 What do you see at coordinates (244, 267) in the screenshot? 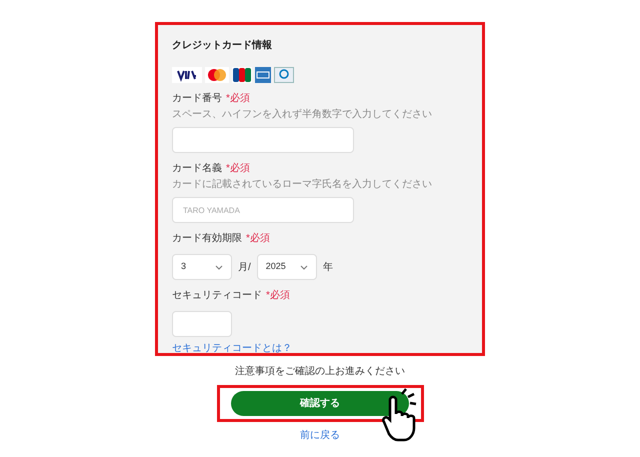
I see `unit-label: 月/` at bounding box center [244, 267].